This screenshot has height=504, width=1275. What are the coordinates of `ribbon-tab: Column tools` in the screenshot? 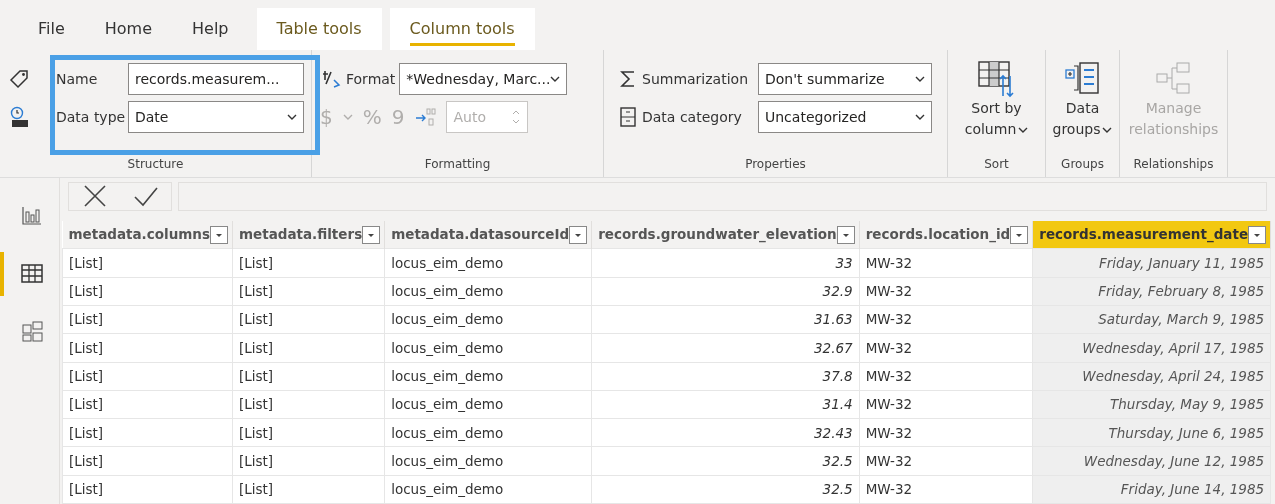 It's located at (462, 29).